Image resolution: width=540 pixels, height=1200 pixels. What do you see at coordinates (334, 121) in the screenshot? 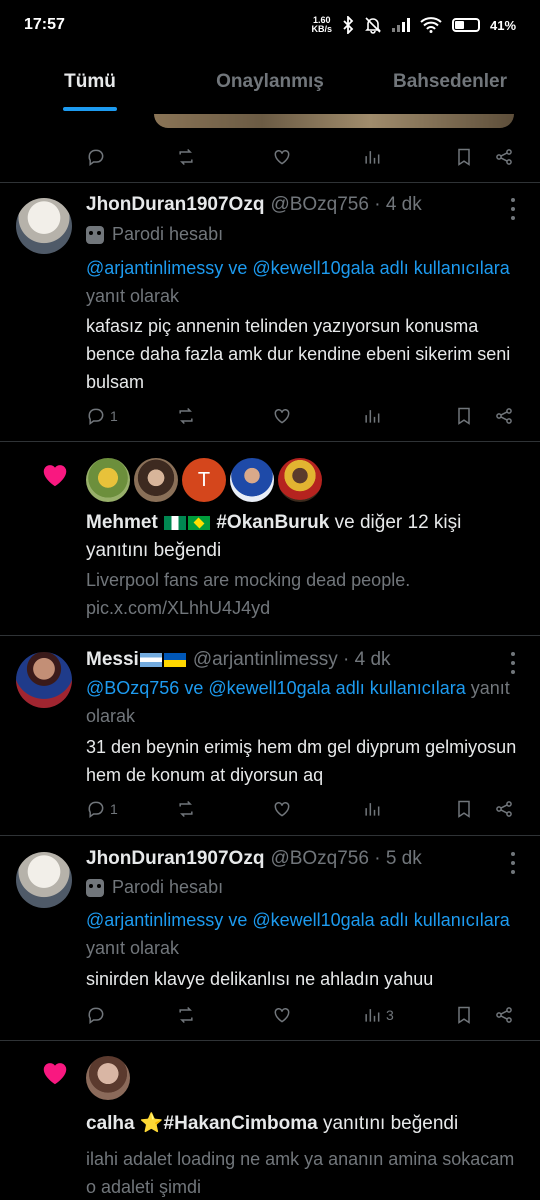
I see `post-media-image` at bounding box center [334, 121].